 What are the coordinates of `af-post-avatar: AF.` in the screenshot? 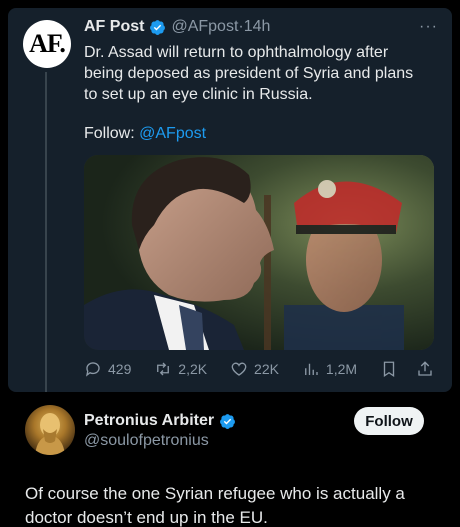 It's located at (47, 44).